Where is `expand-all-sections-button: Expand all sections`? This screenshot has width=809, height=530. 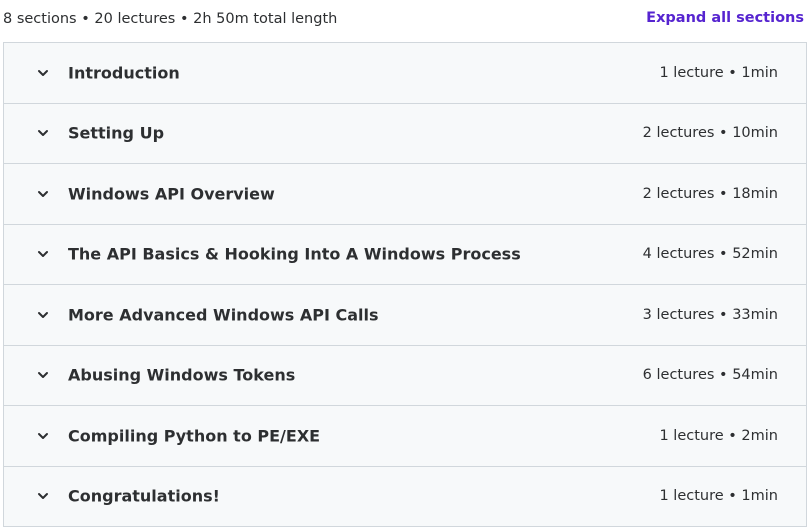 expand-all-sections-button: Expand all sections is located at coordinates (725, 18).